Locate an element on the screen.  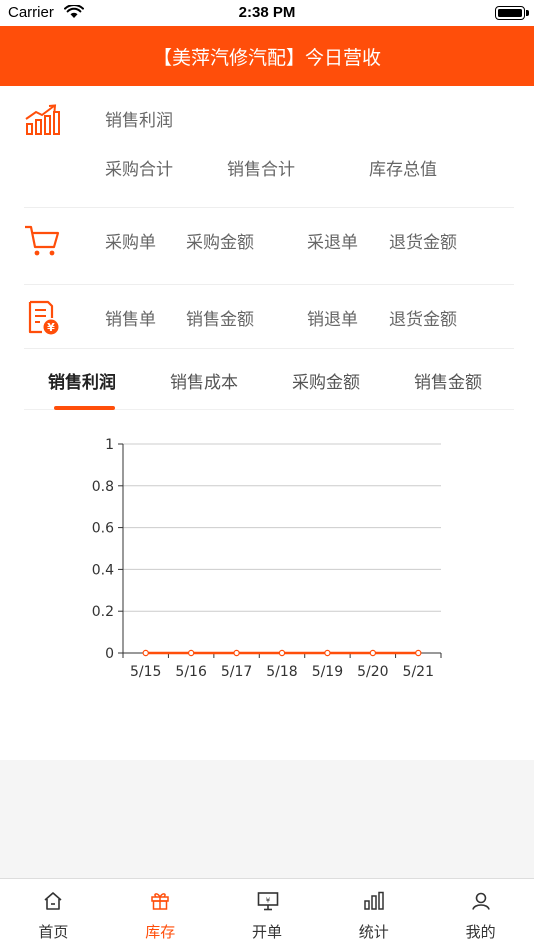
gift-icon is located at coordinates (160, 901).